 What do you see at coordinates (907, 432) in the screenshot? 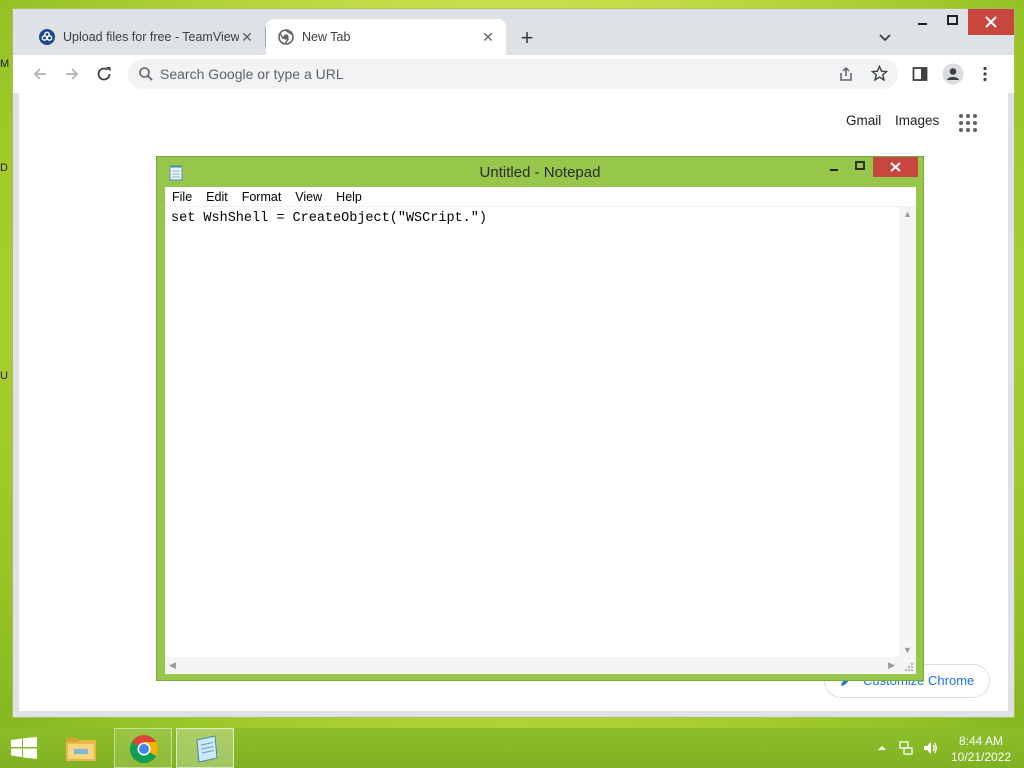
I see `vertical-scrollbar: ▲ ▼` at bounding box center [907, 432].